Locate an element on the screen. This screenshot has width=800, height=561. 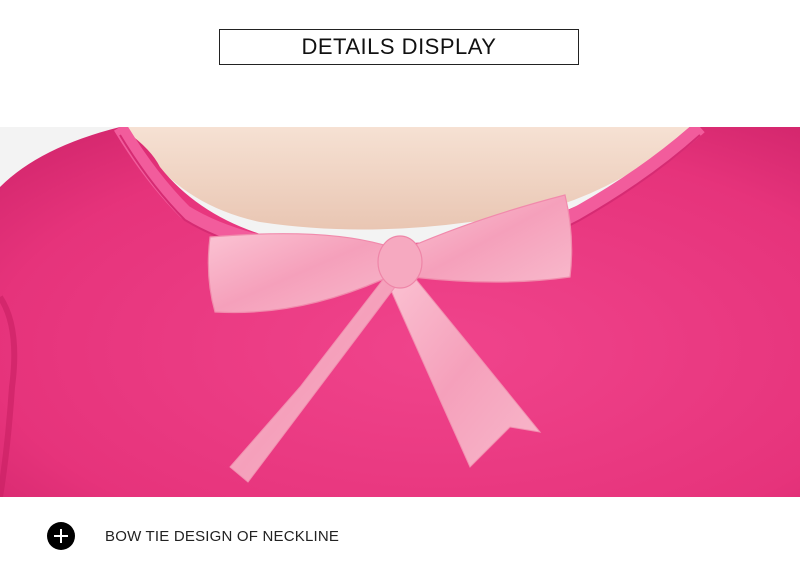
caption-row: BOW TIE DESIGN OF NECKLINE is located at coordinates (193, 536).